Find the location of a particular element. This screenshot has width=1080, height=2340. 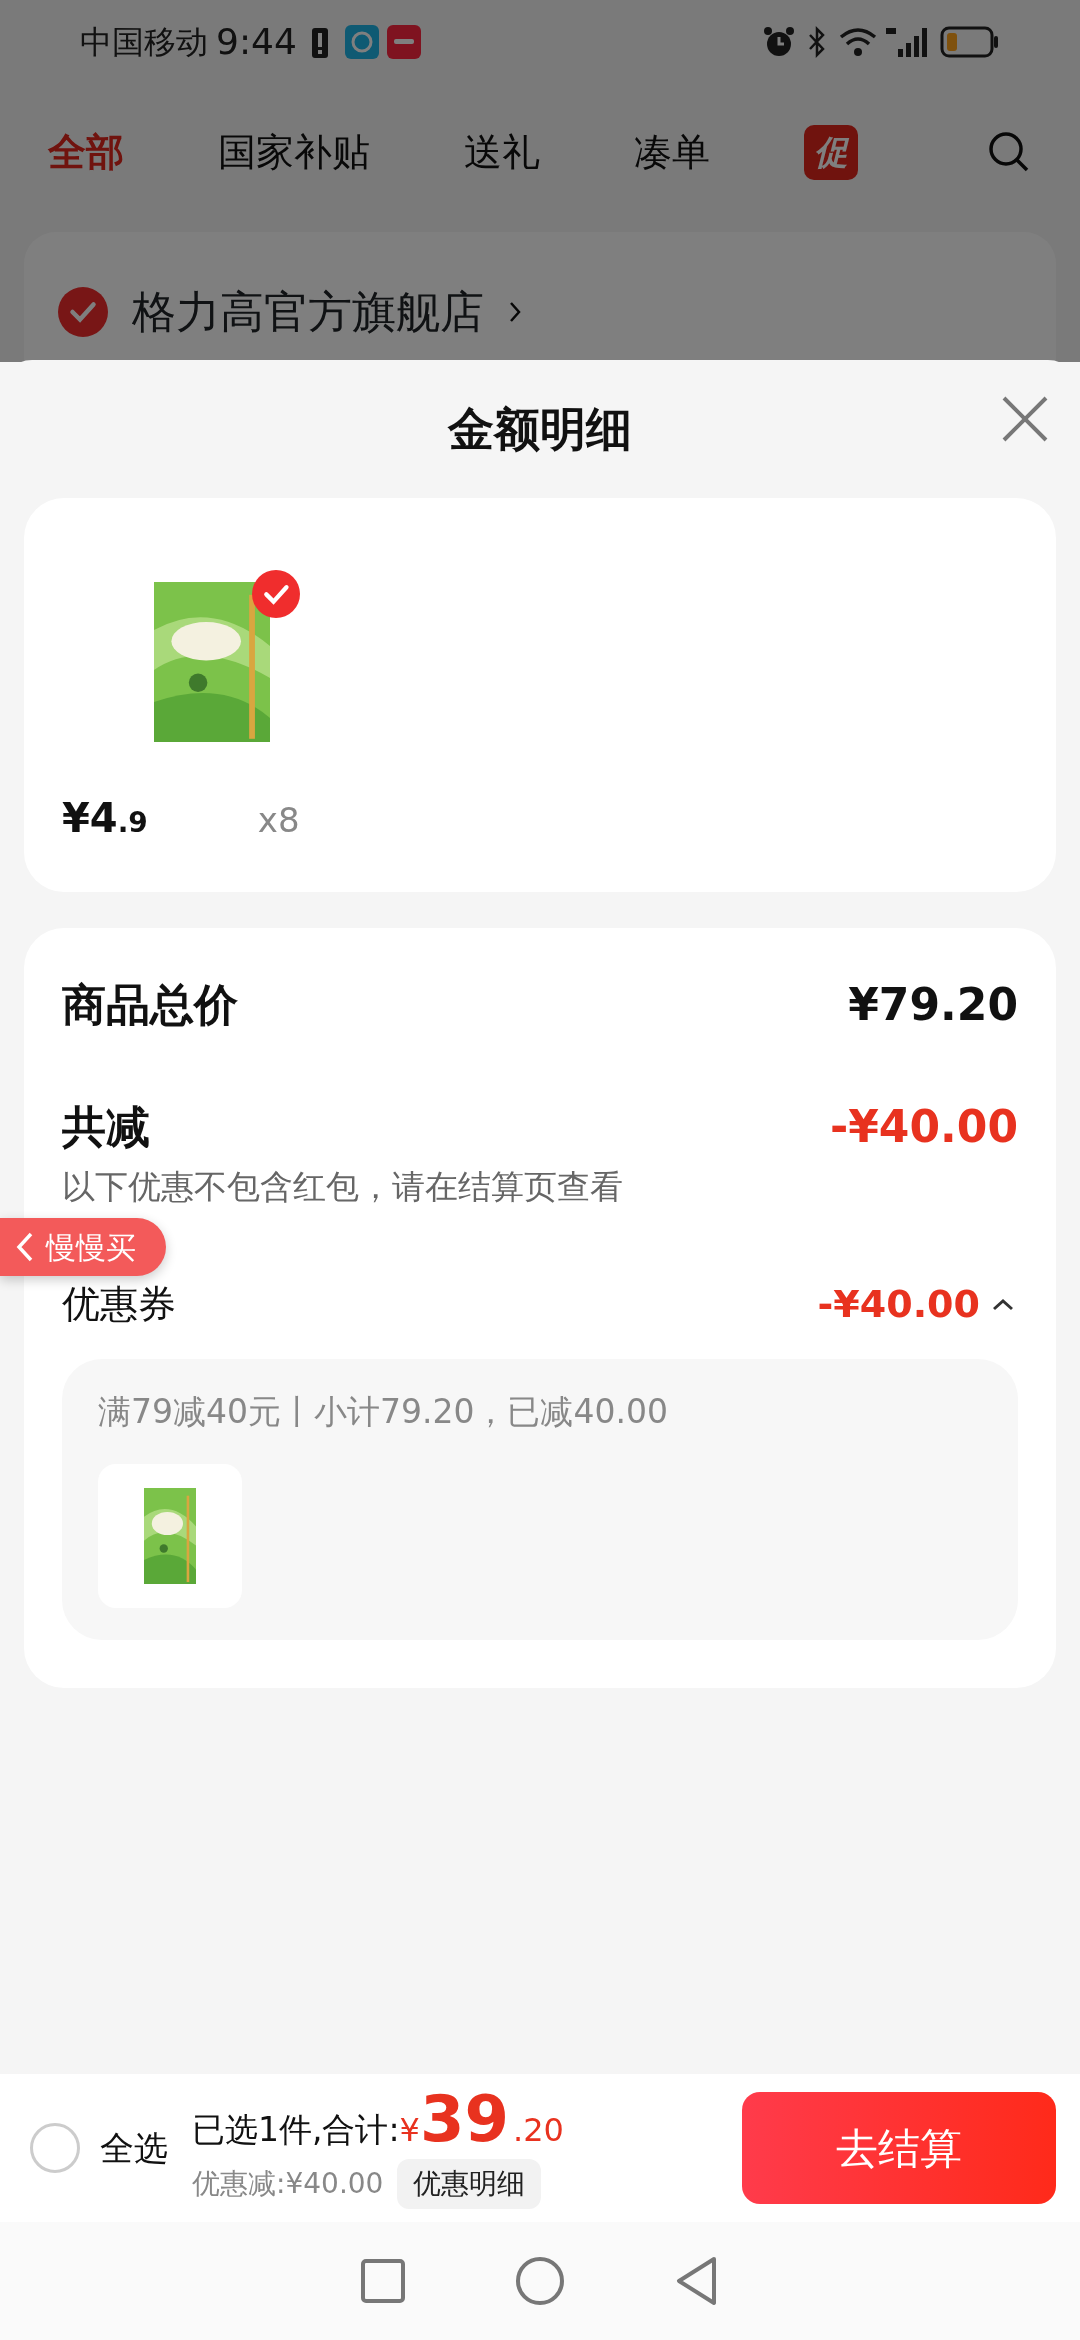

recent-apps-icon is located at coordinates (383, 2281).